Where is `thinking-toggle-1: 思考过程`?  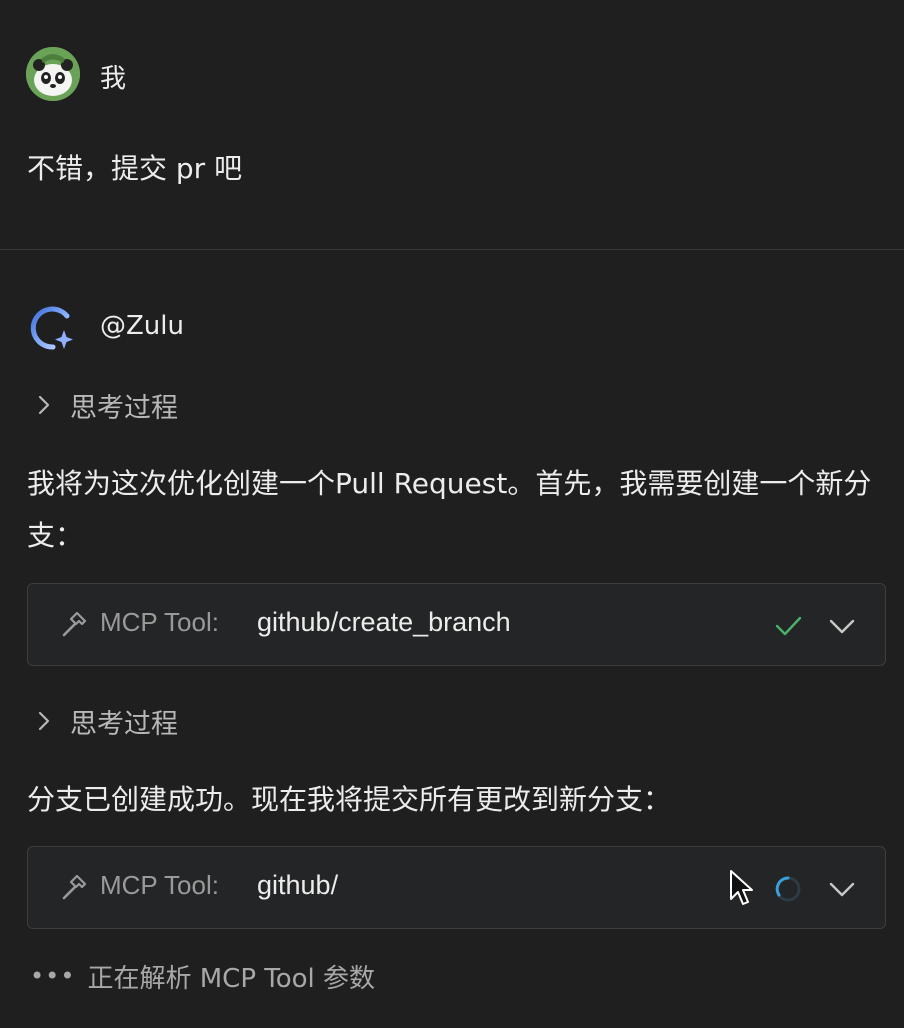 thinking-toggle-1: 思考过程 is located at coordinates (104, 405).